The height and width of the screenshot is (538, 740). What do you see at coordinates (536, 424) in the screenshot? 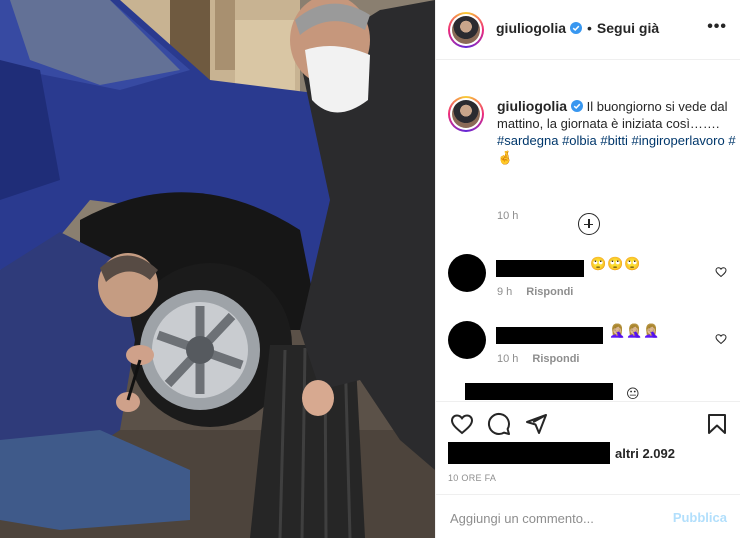
I see `share-icon` at bounding box center [536, 424].